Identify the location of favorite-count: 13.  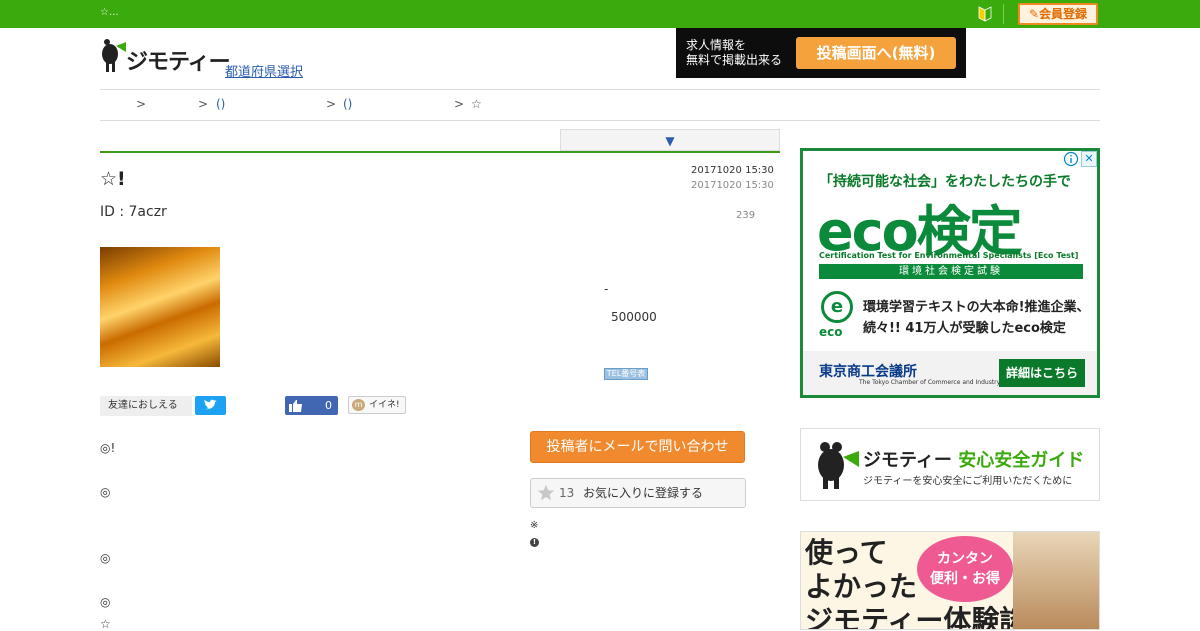
(567, 493).